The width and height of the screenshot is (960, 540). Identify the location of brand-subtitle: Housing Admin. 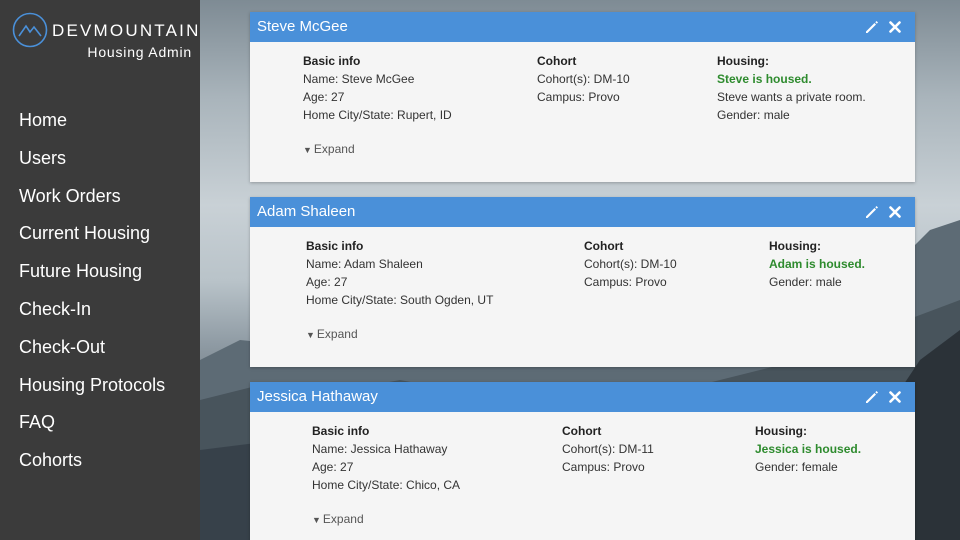
(139, 52).